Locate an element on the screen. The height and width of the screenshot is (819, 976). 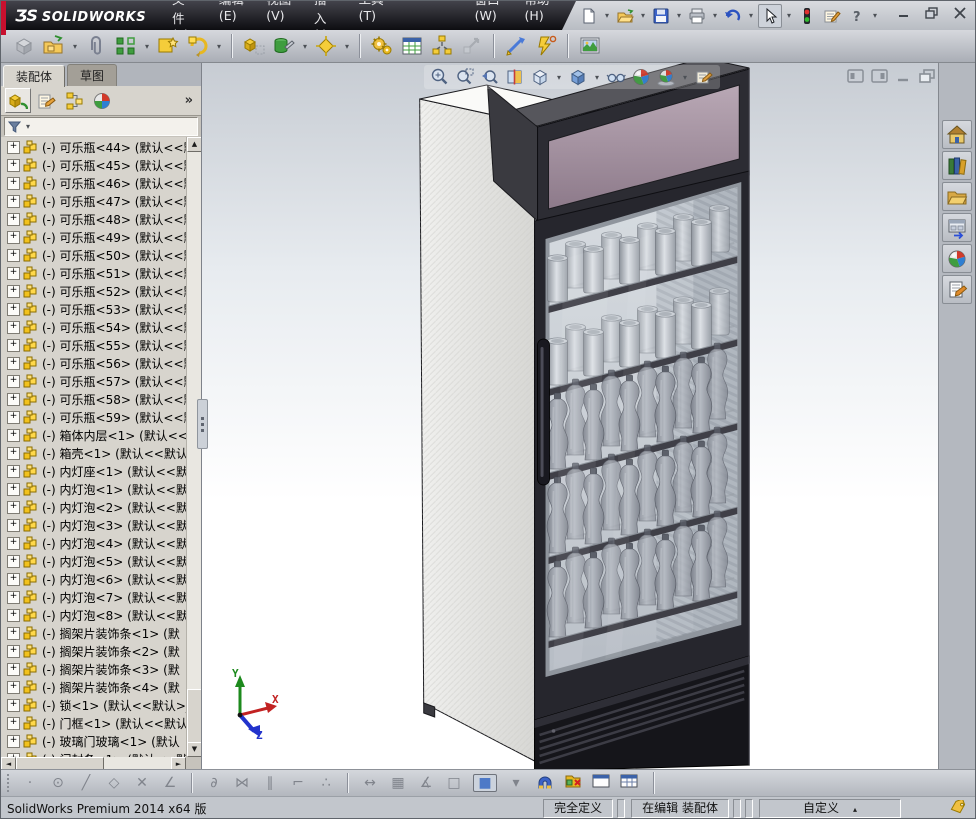
instant3d-icon is located at coordinates (472, 46).